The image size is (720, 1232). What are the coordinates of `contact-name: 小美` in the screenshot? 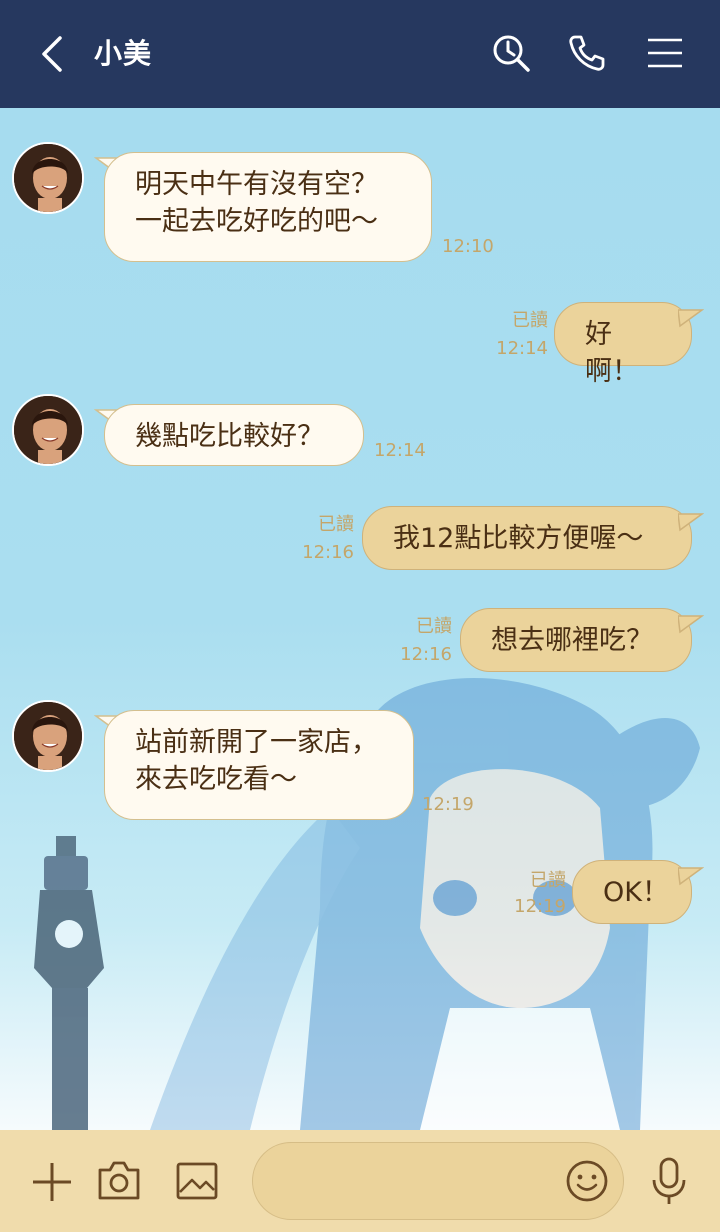 It's located at (123, 54).